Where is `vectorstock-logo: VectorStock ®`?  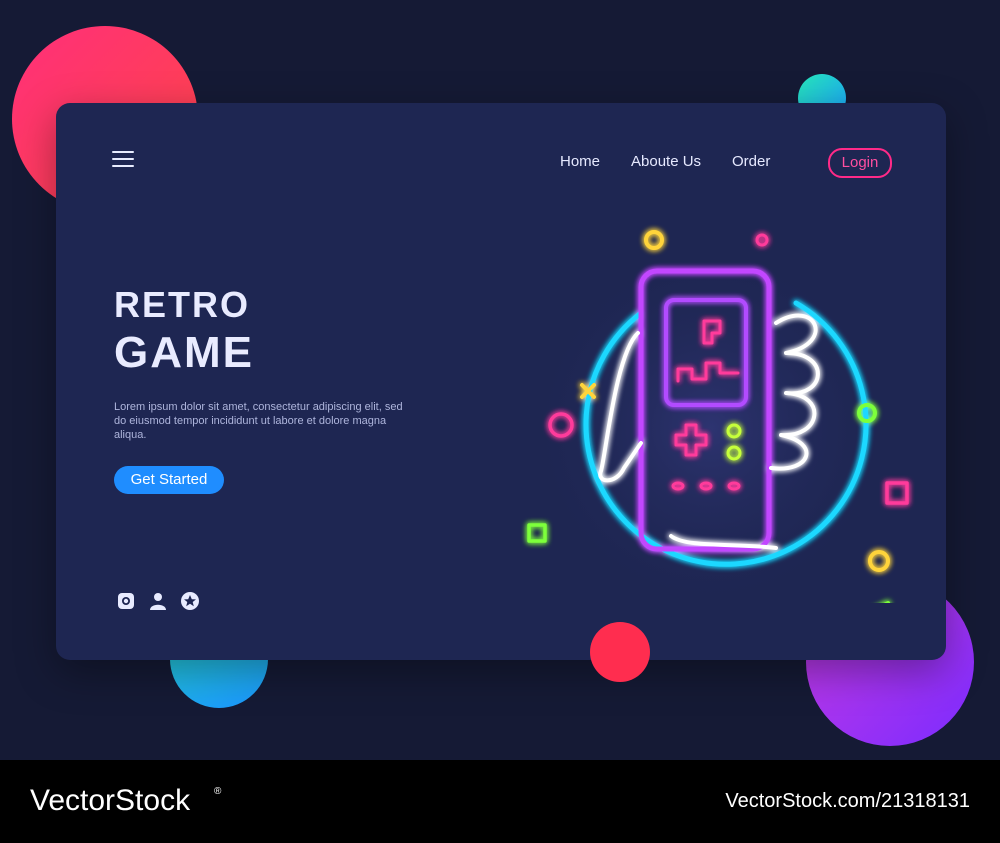 vectorstock-logo: VectorStock ® is located at coordinates (126, 800).